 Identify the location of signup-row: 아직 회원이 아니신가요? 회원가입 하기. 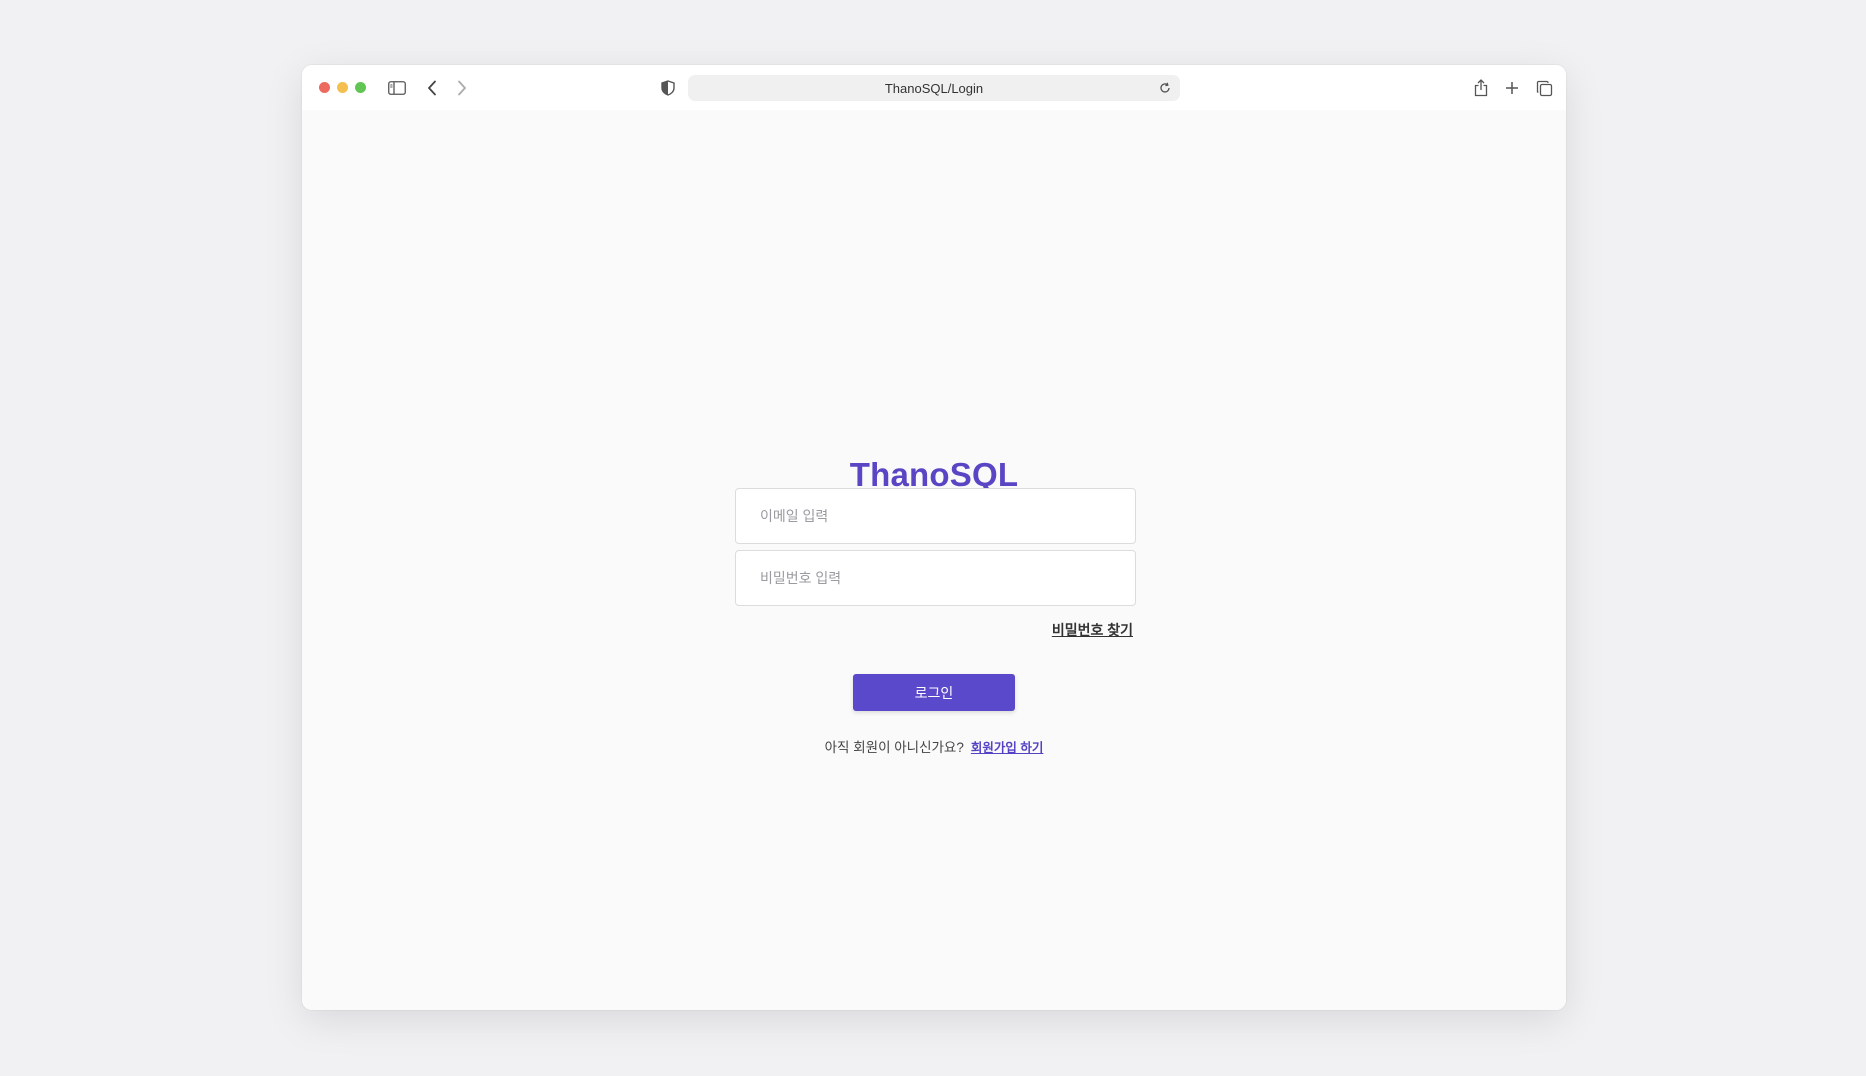
(934, 746).